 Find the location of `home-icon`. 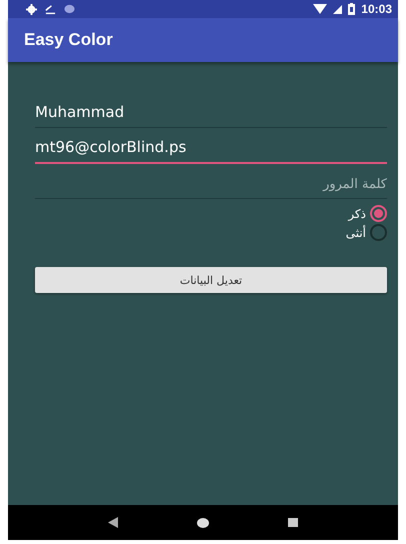

home-icon is located at coordinates (202, 523).